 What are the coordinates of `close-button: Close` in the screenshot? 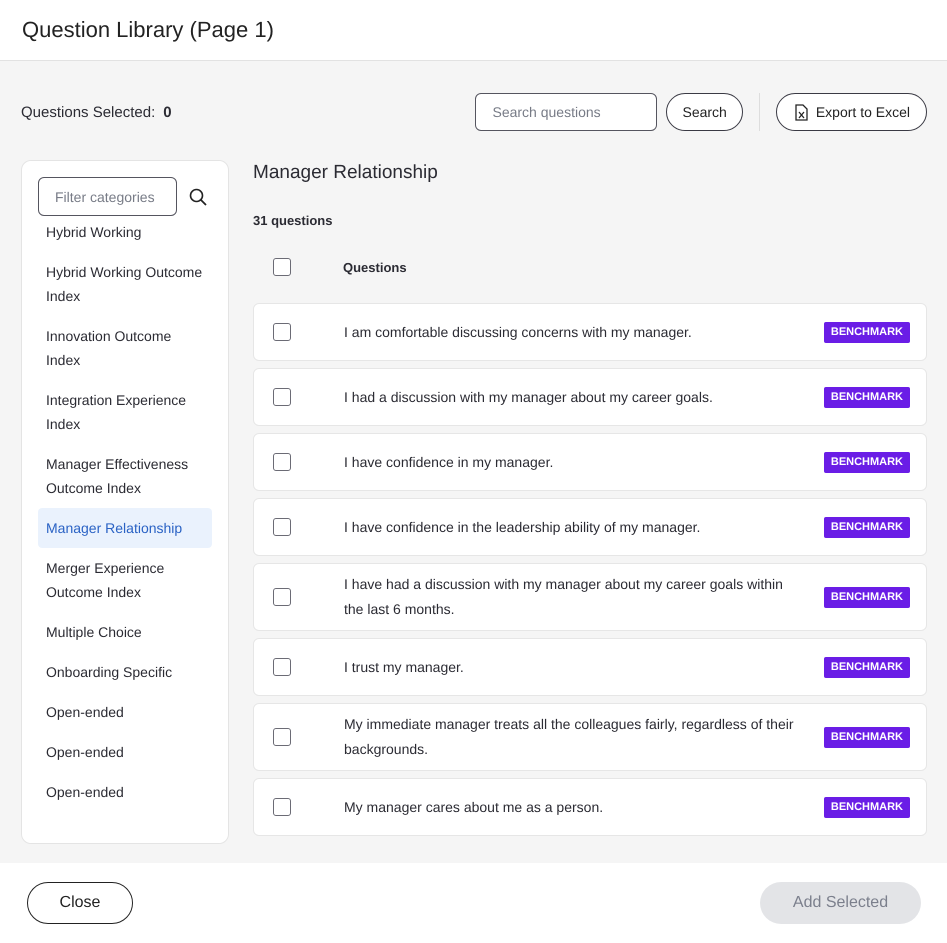 It's located at (80, 903).